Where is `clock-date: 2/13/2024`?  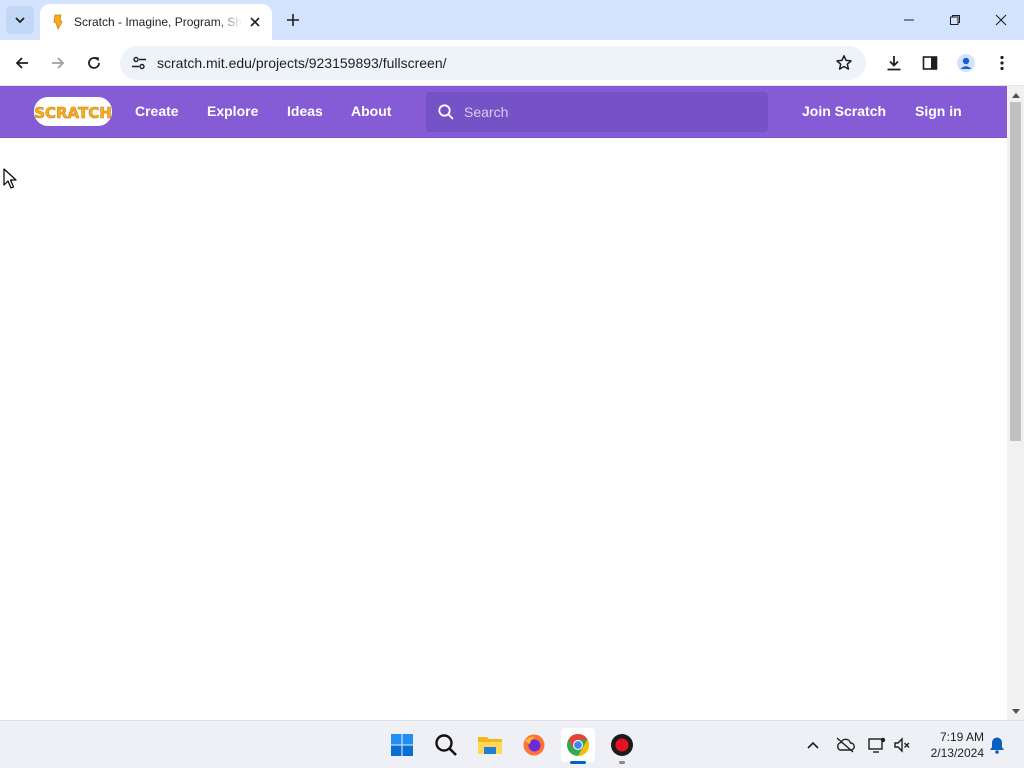
clock-date: 2/13/2024 is located at coordinates (957, 753).